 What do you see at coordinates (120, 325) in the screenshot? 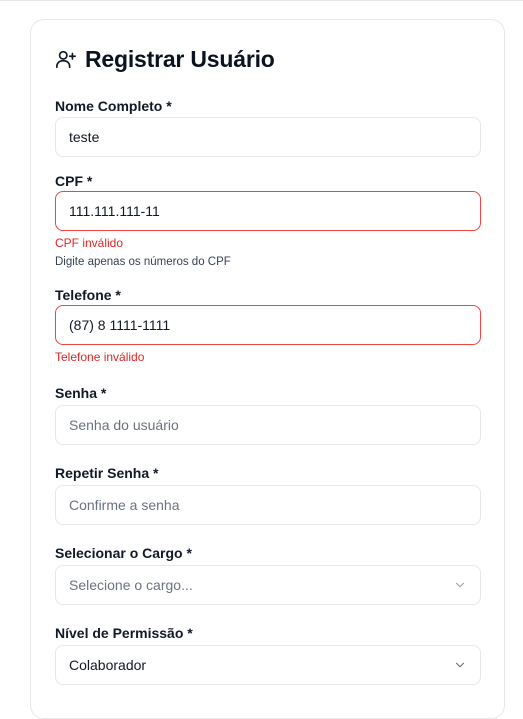
I see `telefone-value: (87) 8 1111-1111` at bounding box center [120, 325].